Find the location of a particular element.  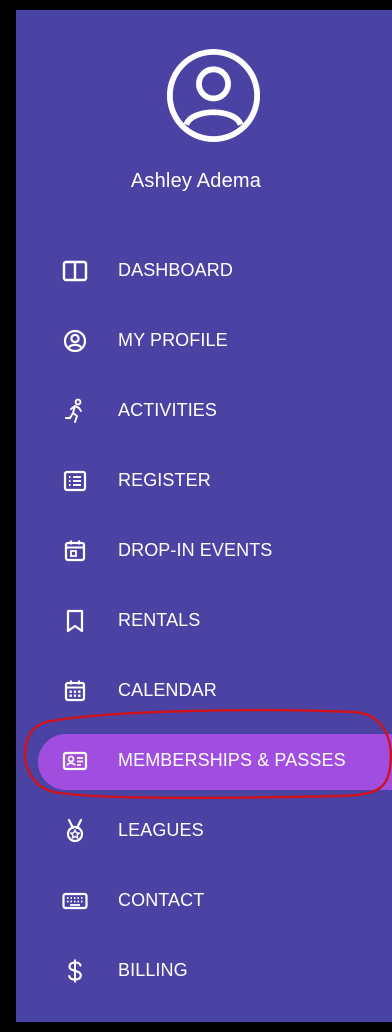

id-card-icon is located at coordinates (75, 761).